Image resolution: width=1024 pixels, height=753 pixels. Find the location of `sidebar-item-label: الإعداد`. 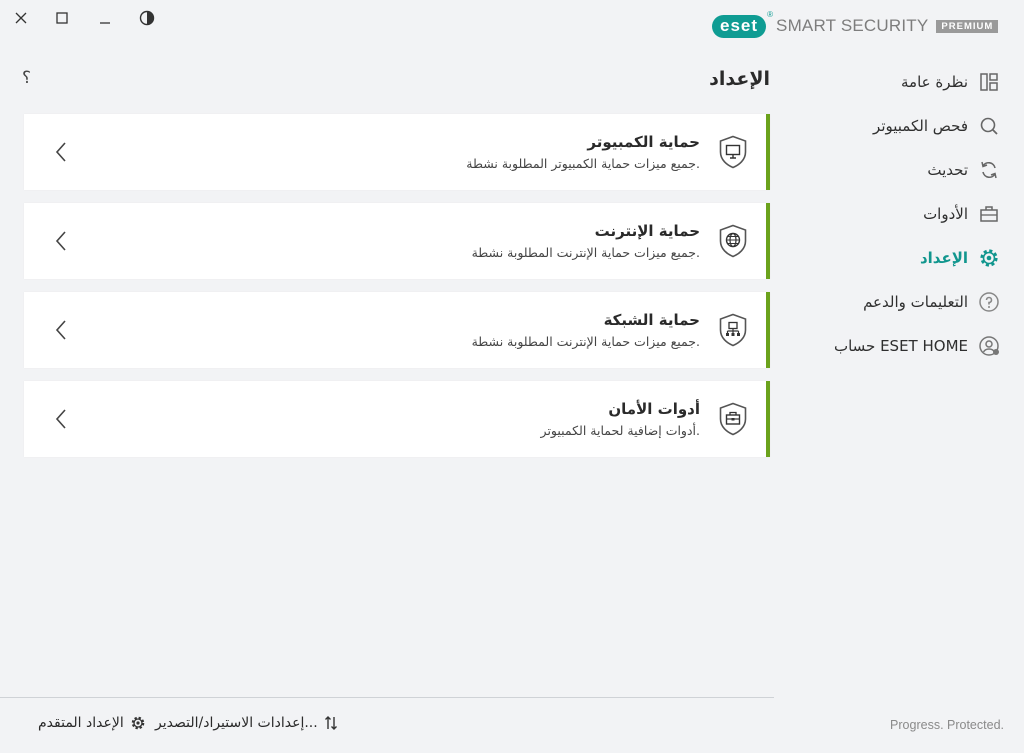

sidebar-item-label: الإعداد is located at coordinates (943, 258).